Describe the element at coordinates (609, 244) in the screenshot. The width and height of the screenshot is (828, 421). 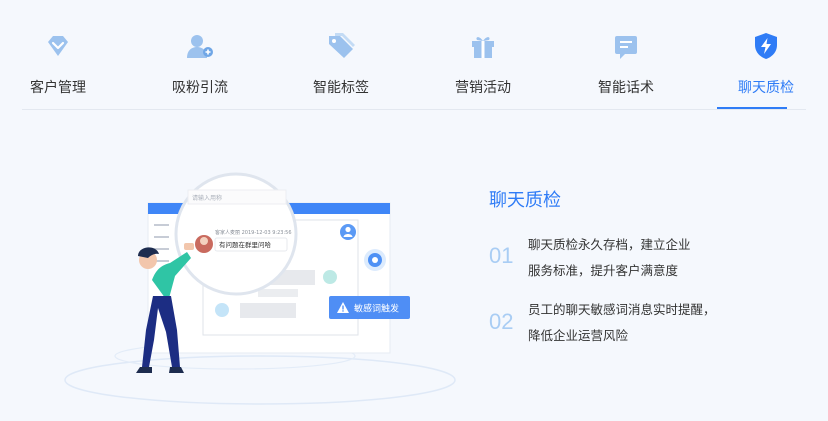
I see `feature-line: 聊天质检永久存档，建立企业` at that location.